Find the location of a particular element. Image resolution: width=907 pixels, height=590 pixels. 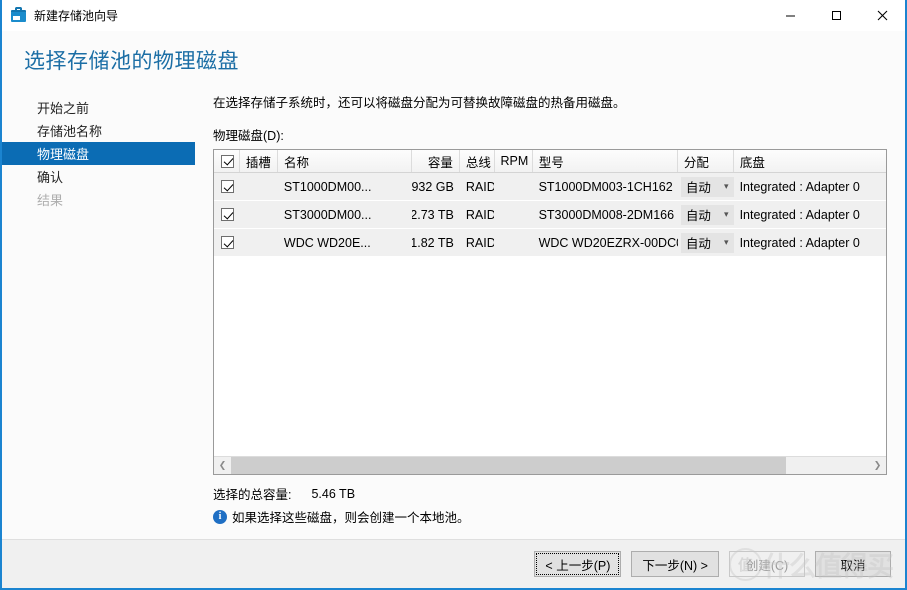

sidebar-item-physical-disks: 物理磁盘 is located at coordinates (98, 153).